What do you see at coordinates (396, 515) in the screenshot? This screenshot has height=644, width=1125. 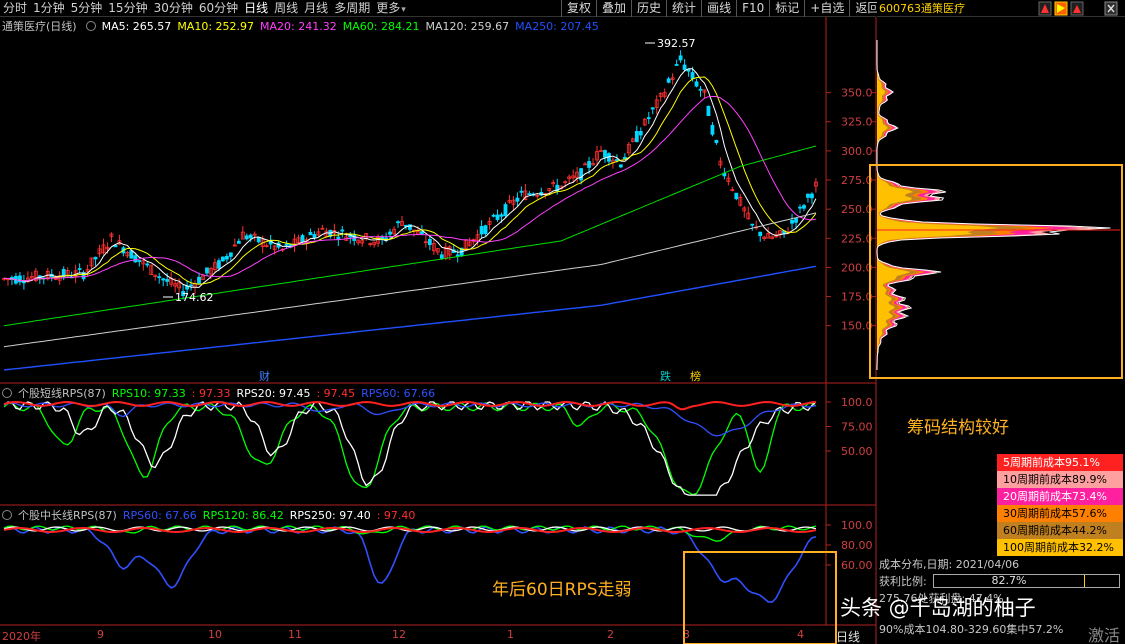 I see `legend-item-3: : 97.40` at bounding box center [396, 515].